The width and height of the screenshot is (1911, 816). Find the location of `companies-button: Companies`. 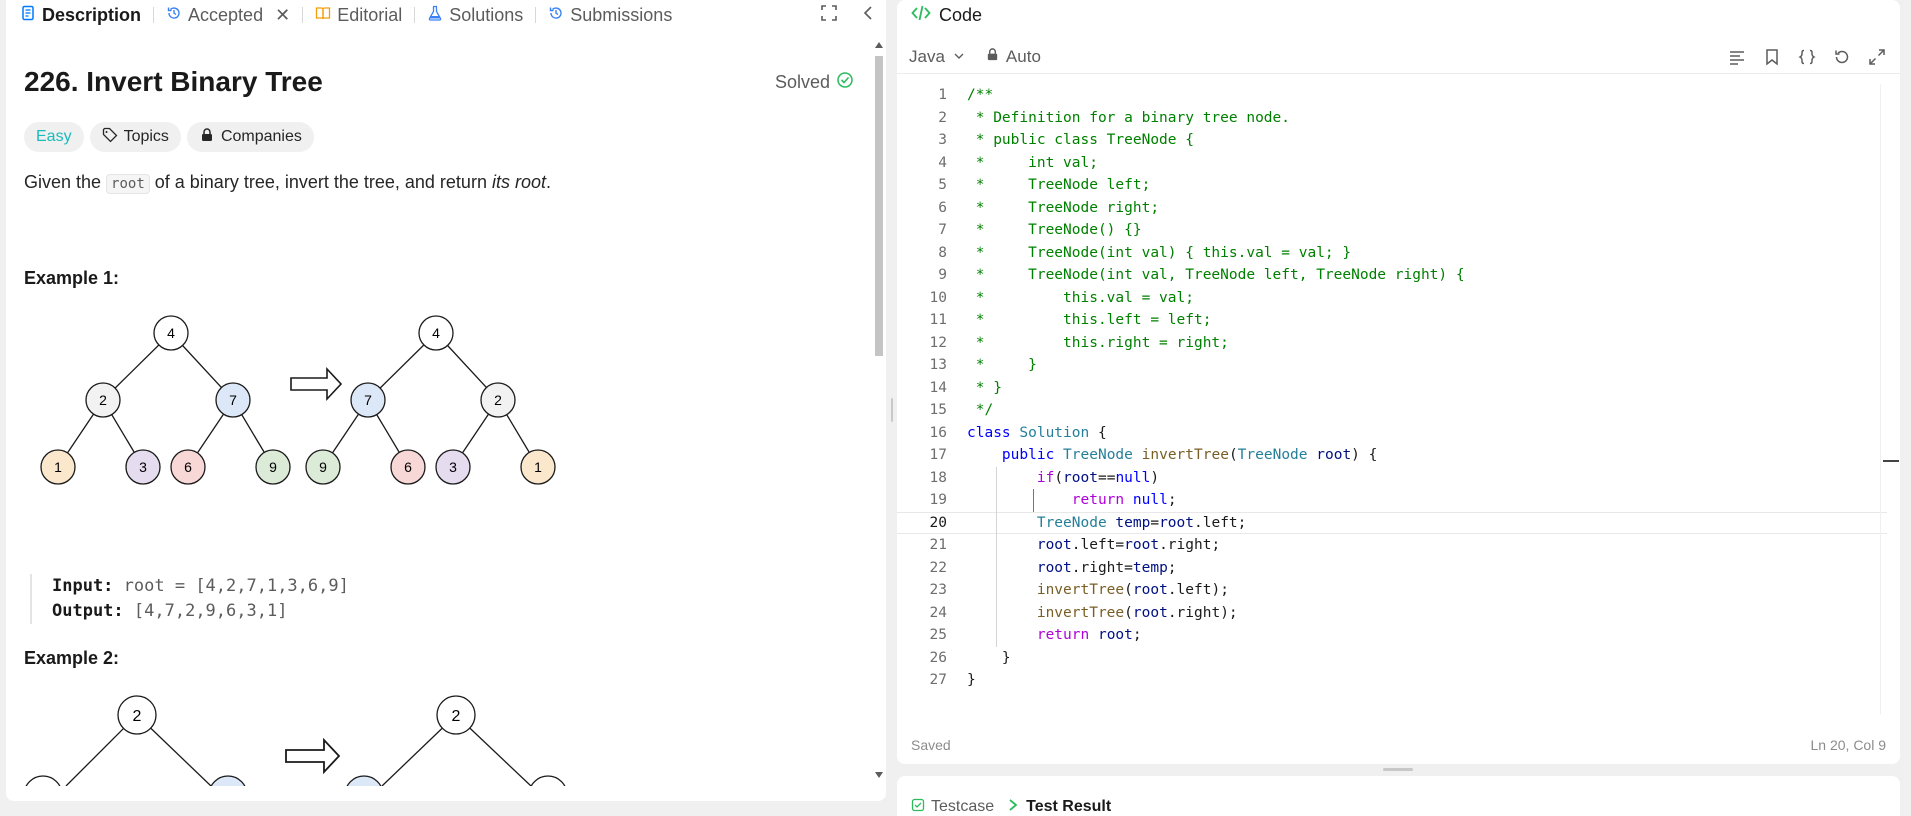

companies-button: Companies is located at coordinates (250, 137).